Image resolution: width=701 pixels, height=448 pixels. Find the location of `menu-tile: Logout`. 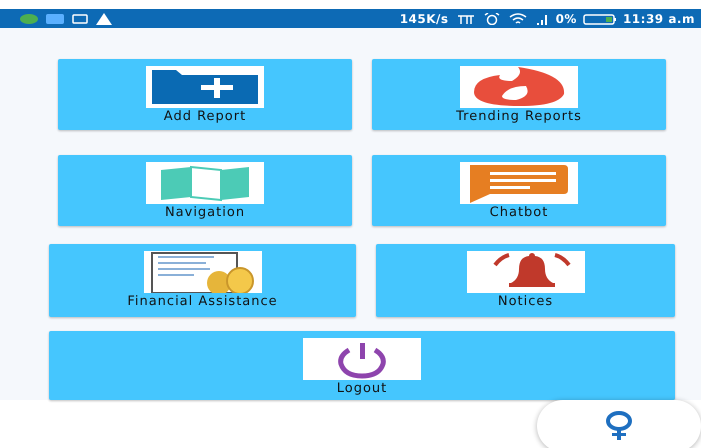

menu-tile: Logout is located at coordinates (362, 365).